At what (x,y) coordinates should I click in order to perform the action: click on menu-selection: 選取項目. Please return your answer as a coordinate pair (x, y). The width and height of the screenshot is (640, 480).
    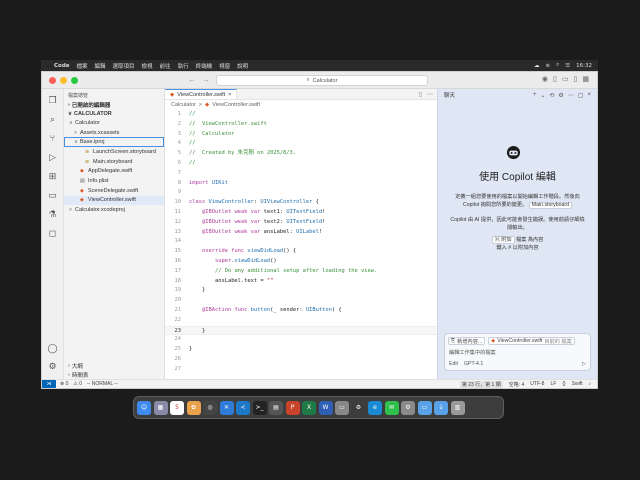
    Looking at the image, I should click on (124, 66).